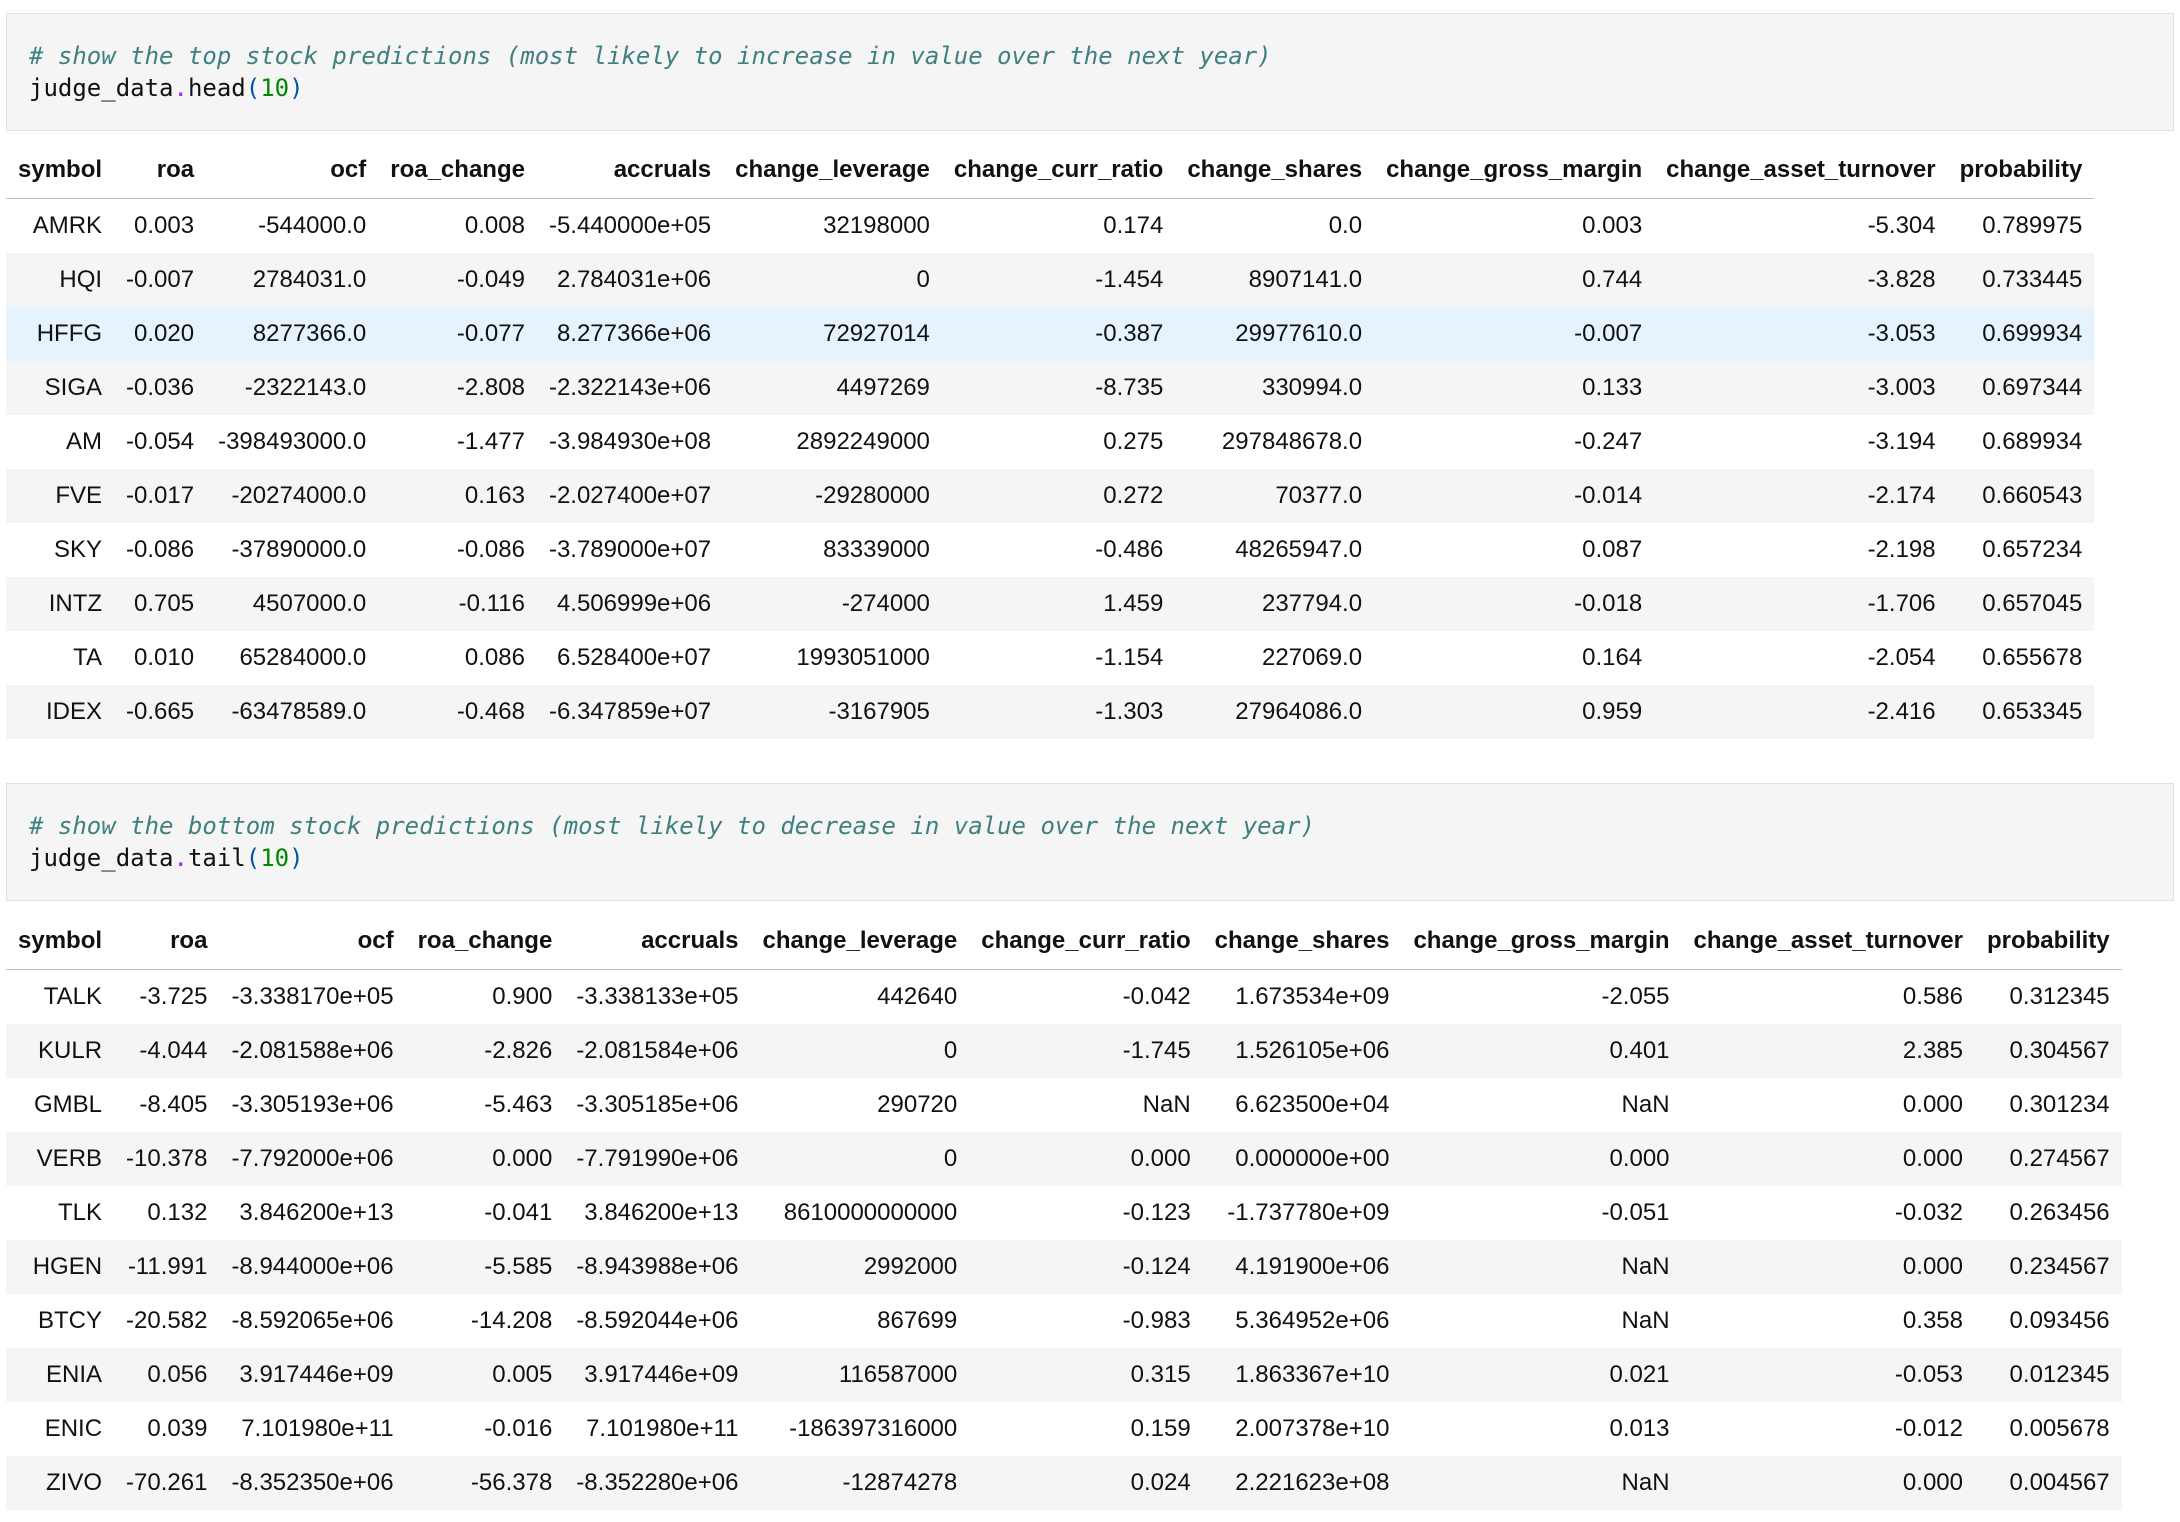  What do you see at coordinates (1514, 388) in the screenshot?
I see `cell-change-gross-margin: 0.133` at bounding box center [1514, 388].